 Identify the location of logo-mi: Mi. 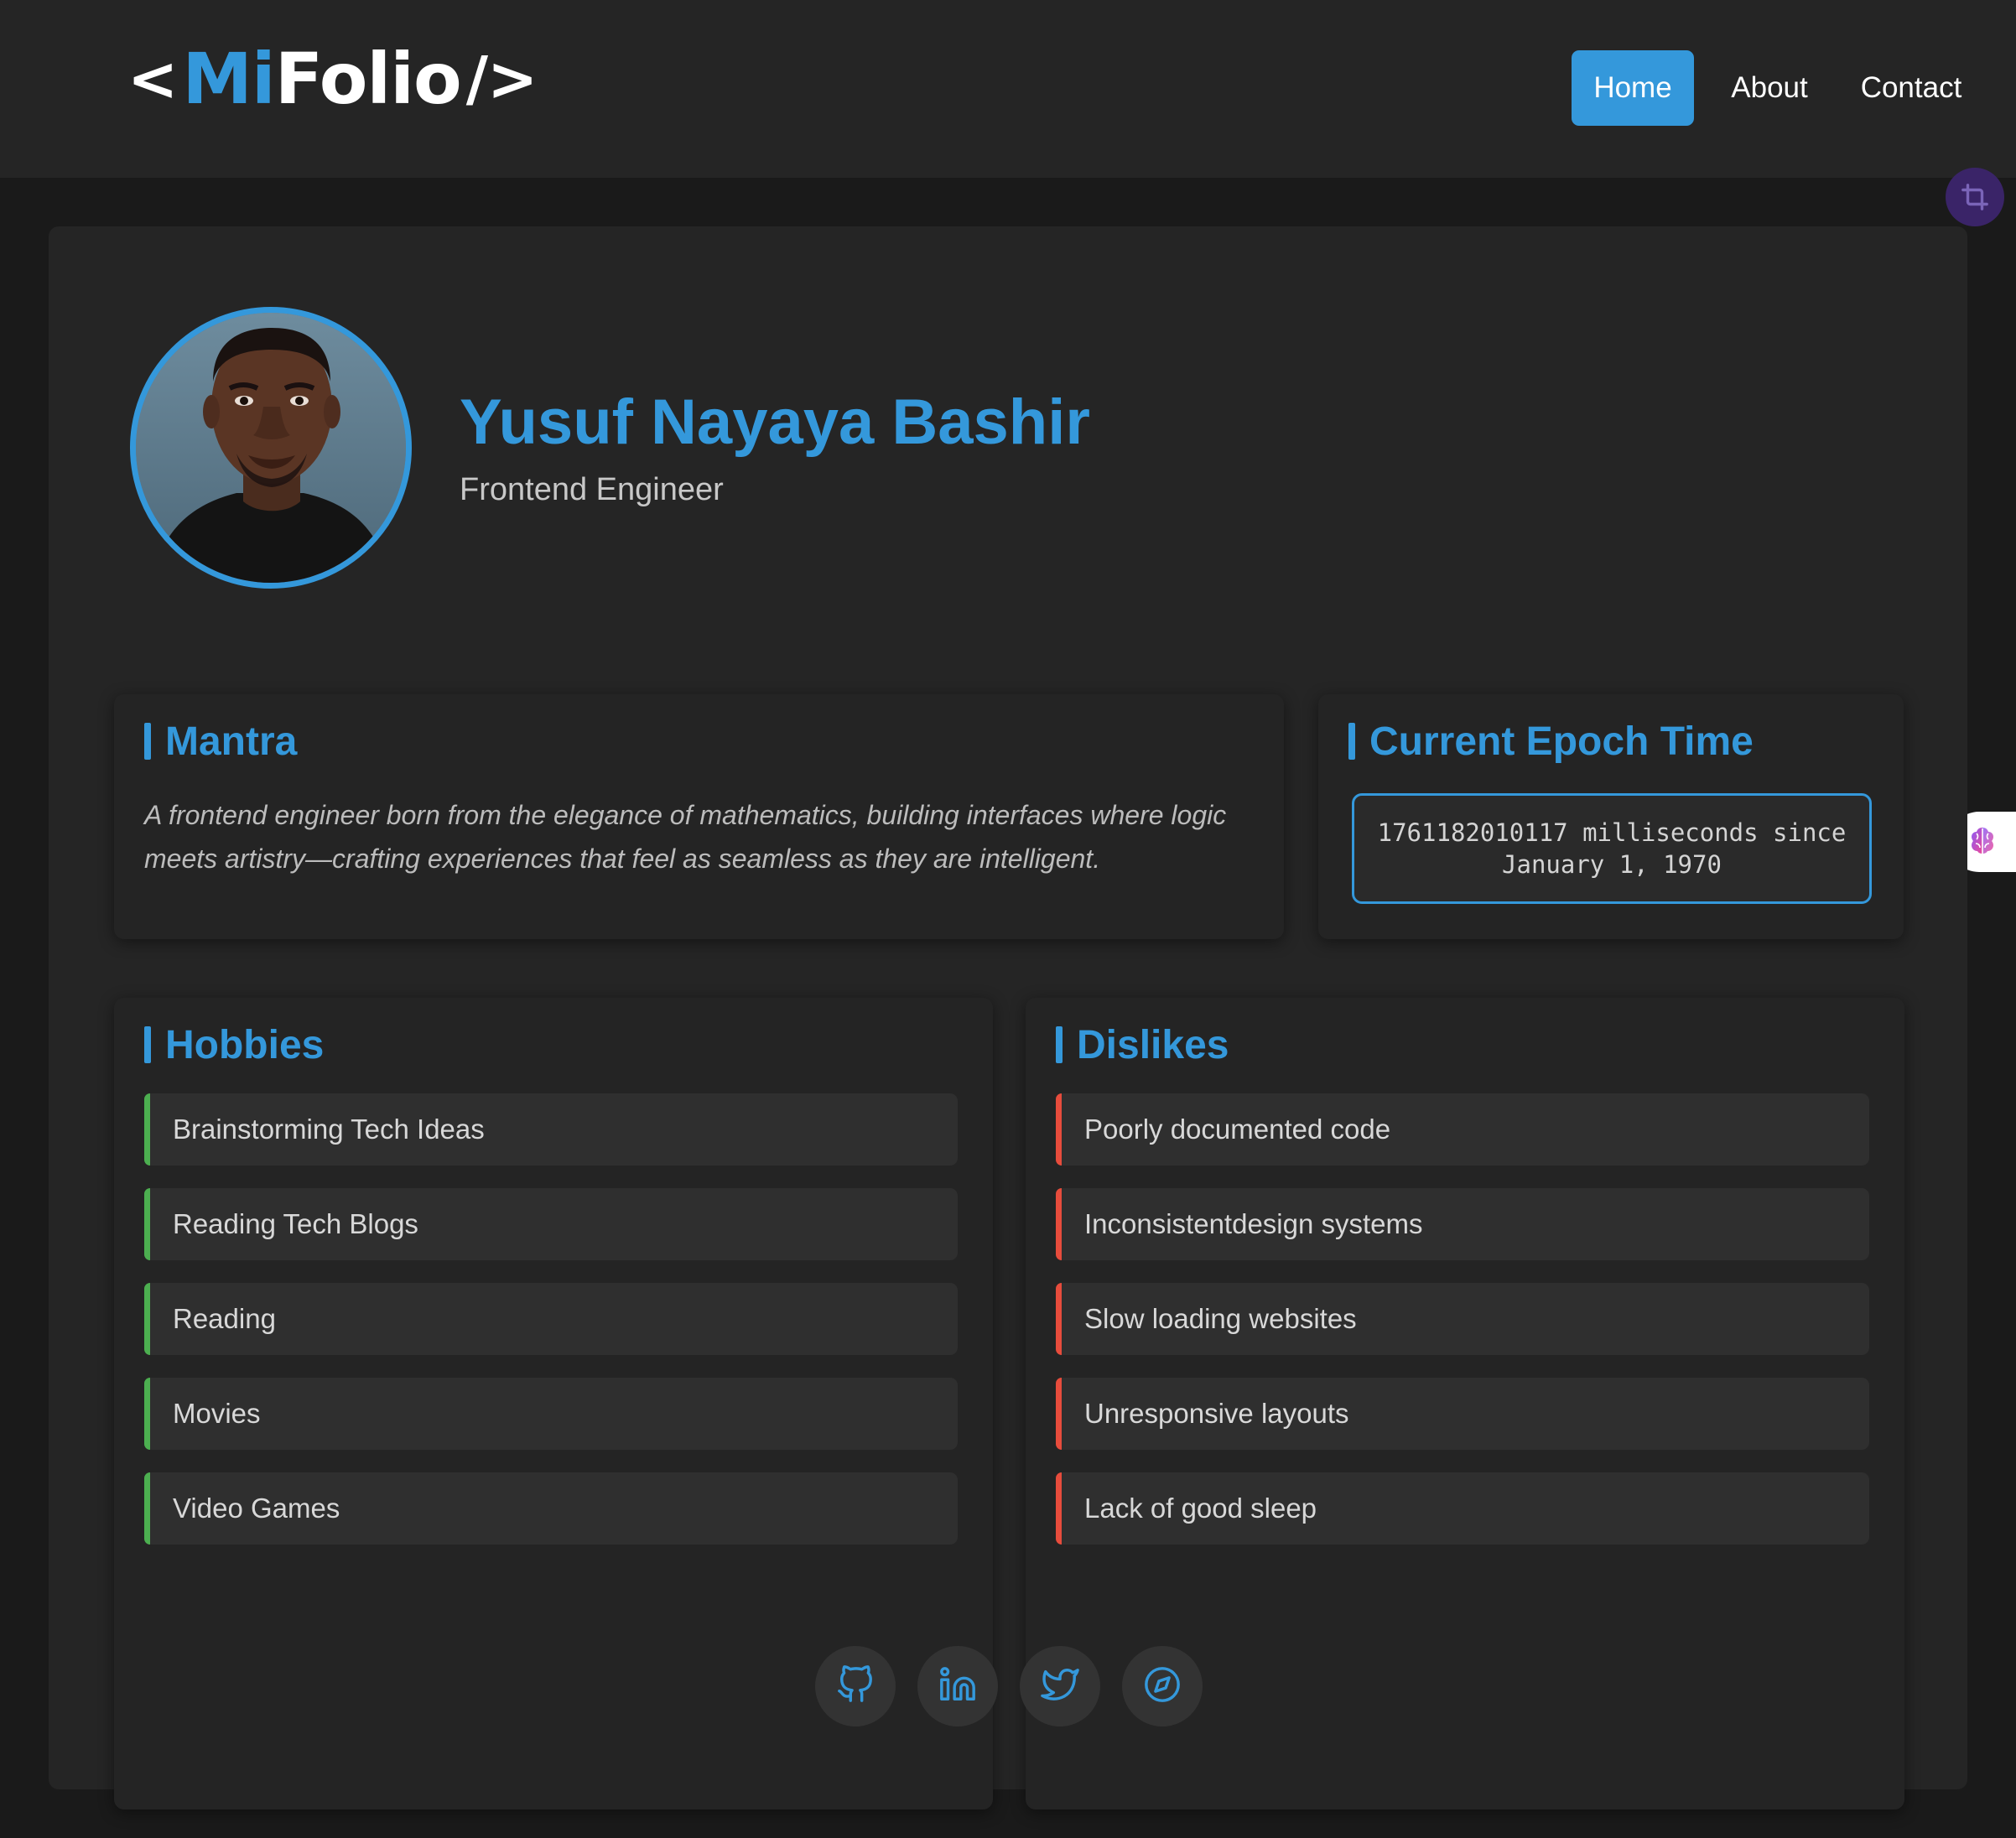
(228, 79).